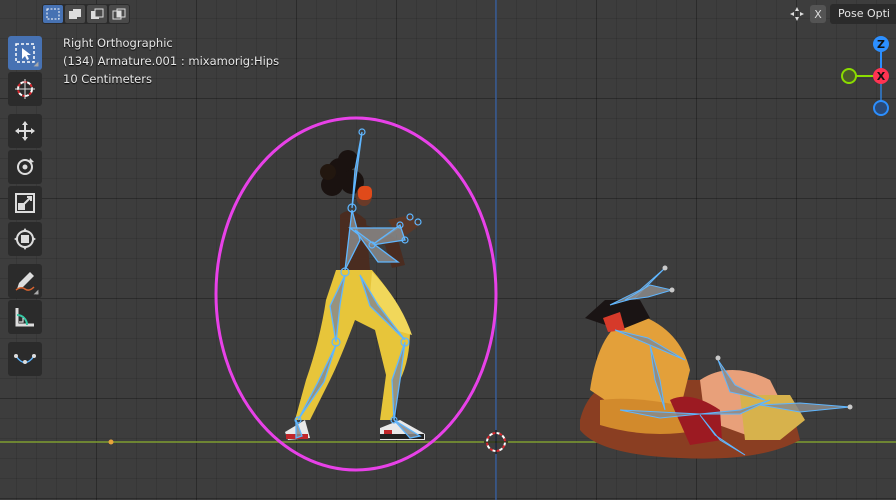  I want to click on origin-dot, so click(111, 442).